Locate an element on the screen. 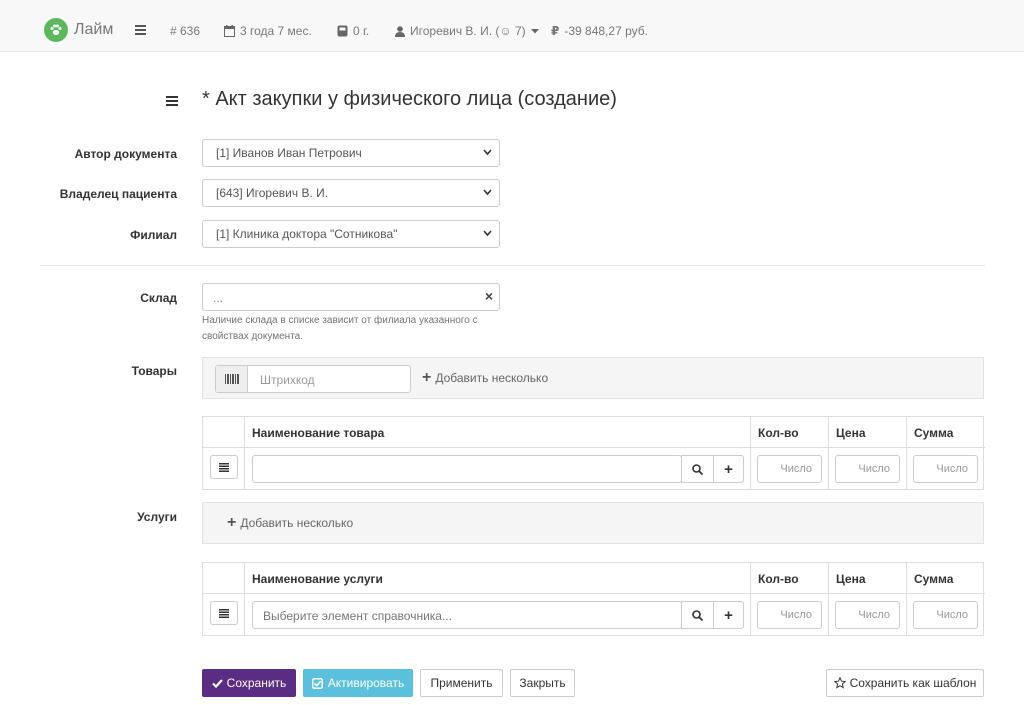  goods-label: Товары is located at coordinates (154, 371).